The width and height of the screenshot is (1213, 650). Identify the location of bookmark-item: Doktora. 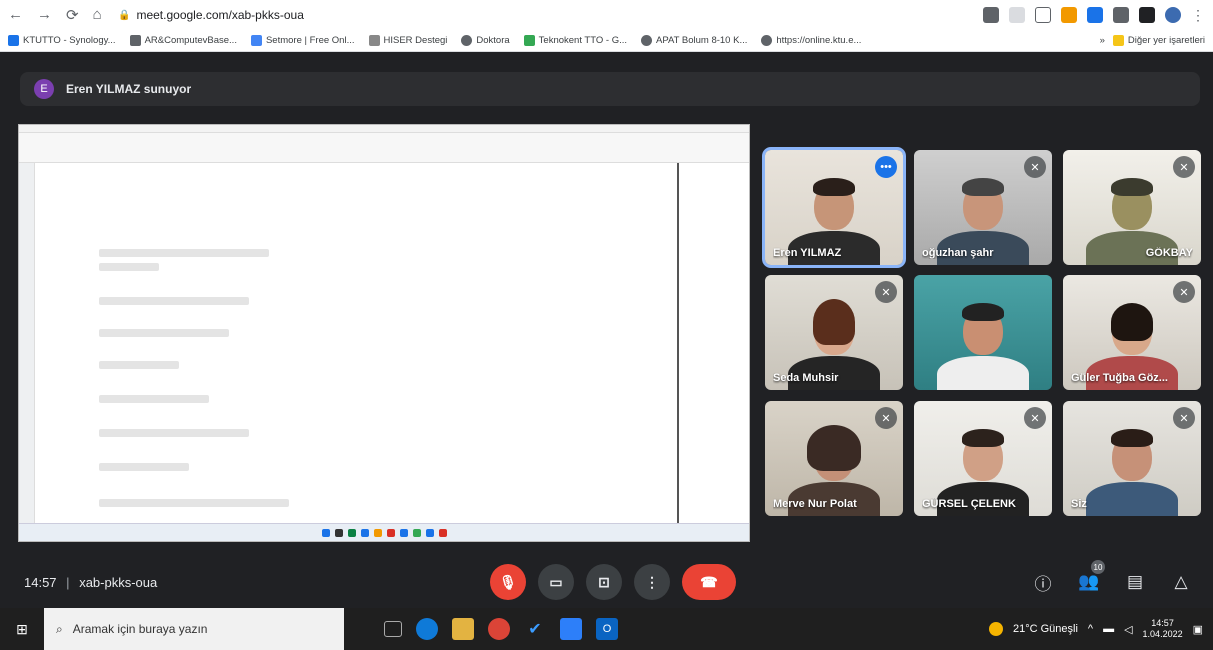
(485, 40).